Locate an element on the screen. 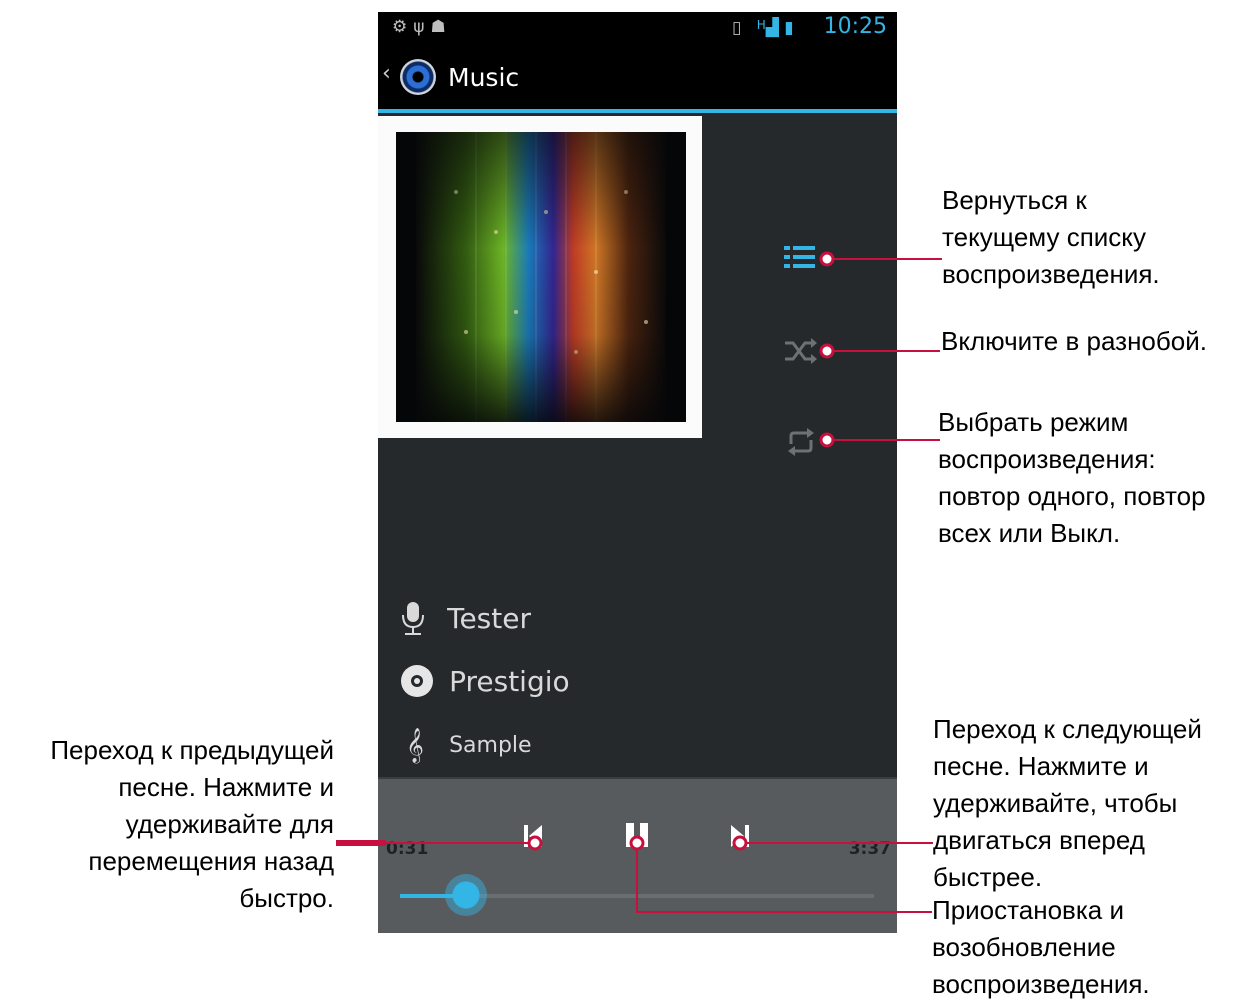 This screenshot has width=1250, height=1003. title-row: 𝄞 Sample is located at coordinates (466, 745).